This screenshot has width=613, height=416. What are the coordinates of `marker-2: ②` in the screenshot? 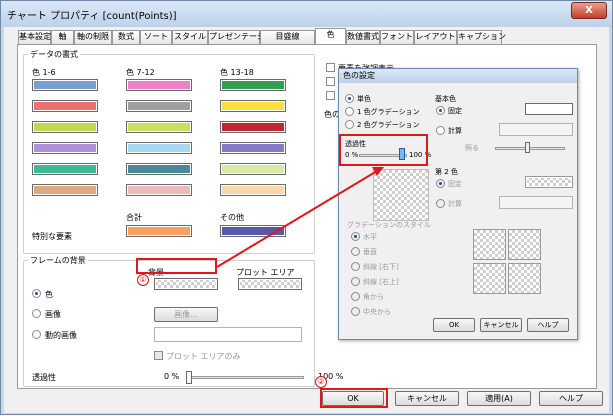 It's located at (321, 382).